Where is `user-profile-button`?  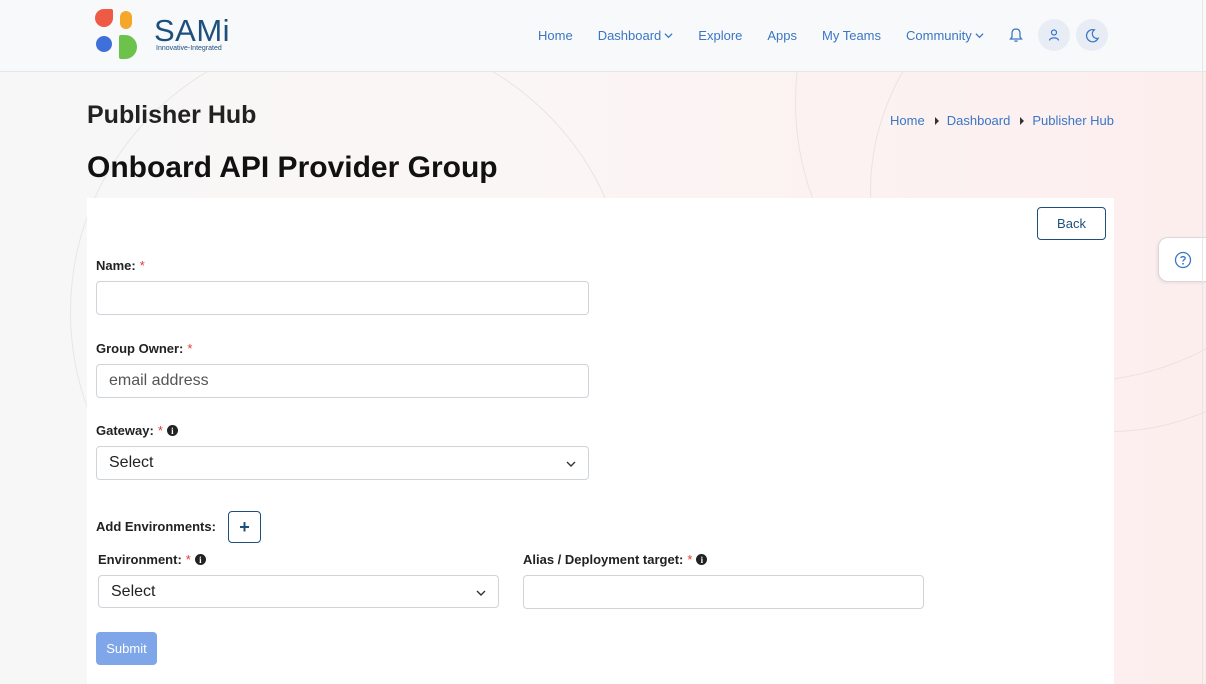 user-profile-button is located at coordinates (1054, 35).